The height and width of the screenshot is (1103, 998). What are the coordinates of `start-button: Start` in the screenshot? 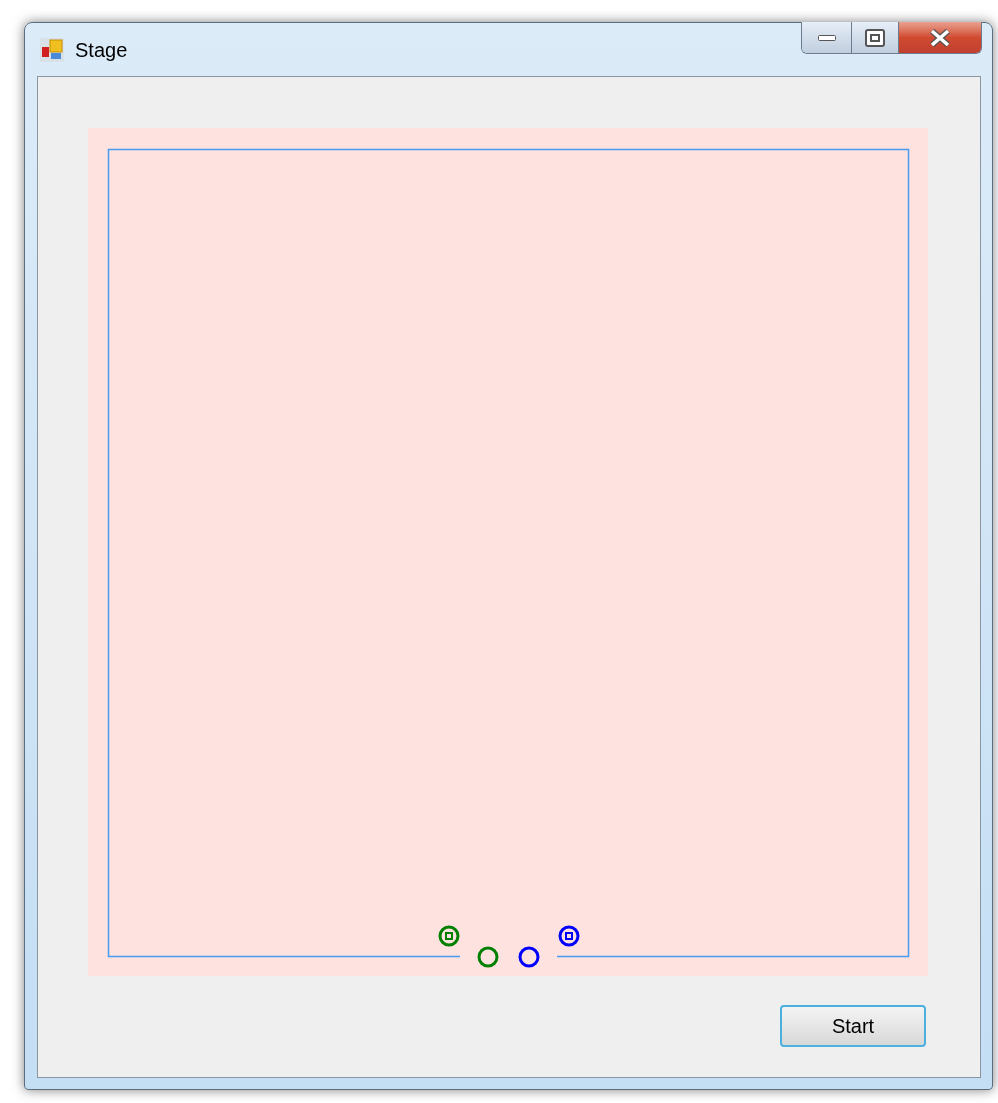 It's located at (853, 1026).